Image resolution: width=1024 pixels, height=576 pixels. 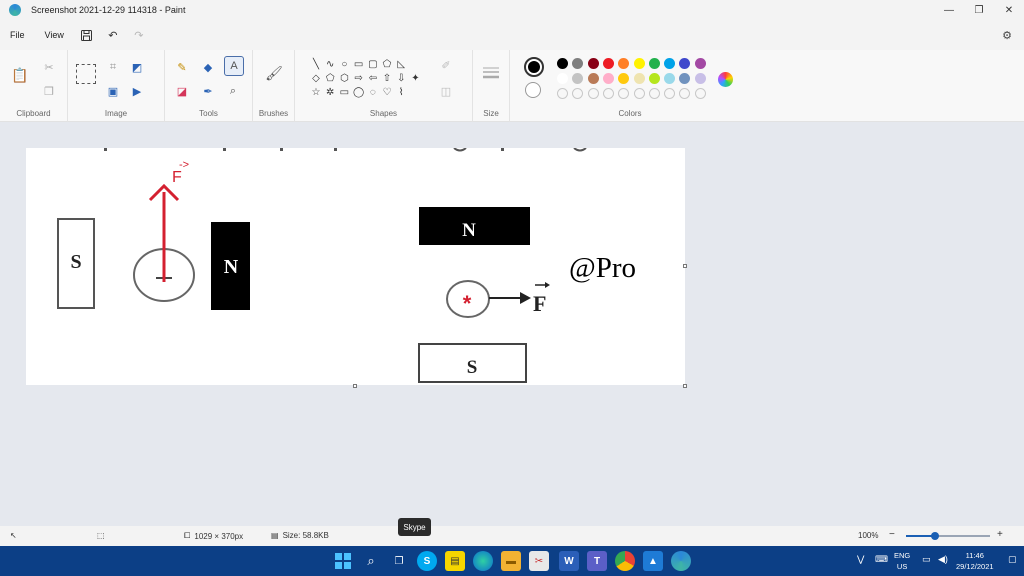 I want to click on paint-taskbar-icon, so click(x=681, y=561).